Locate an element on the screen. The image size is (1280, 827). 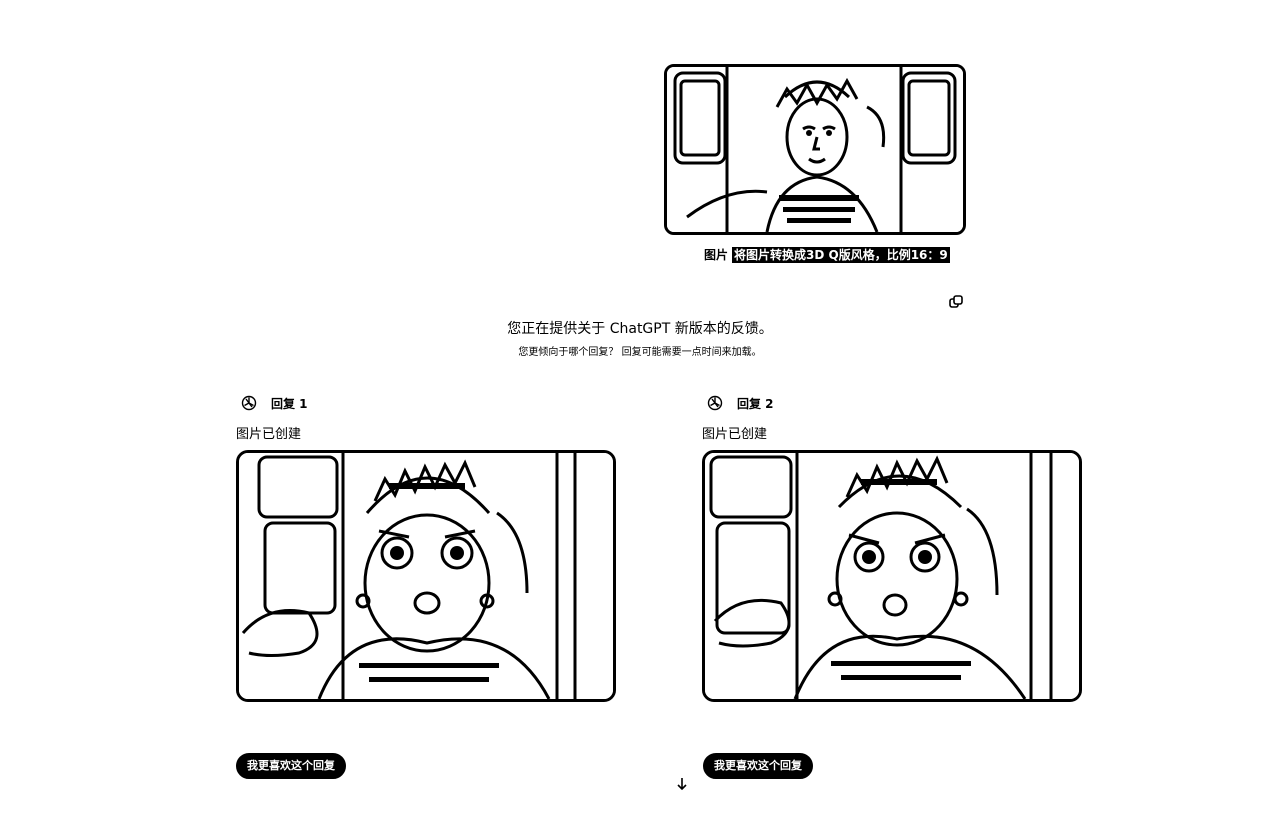
feedback-subtitle: 您更倾向于哪个回复？ 回复可能需要一点时间来加载。 is located at coordinates (640, 352).